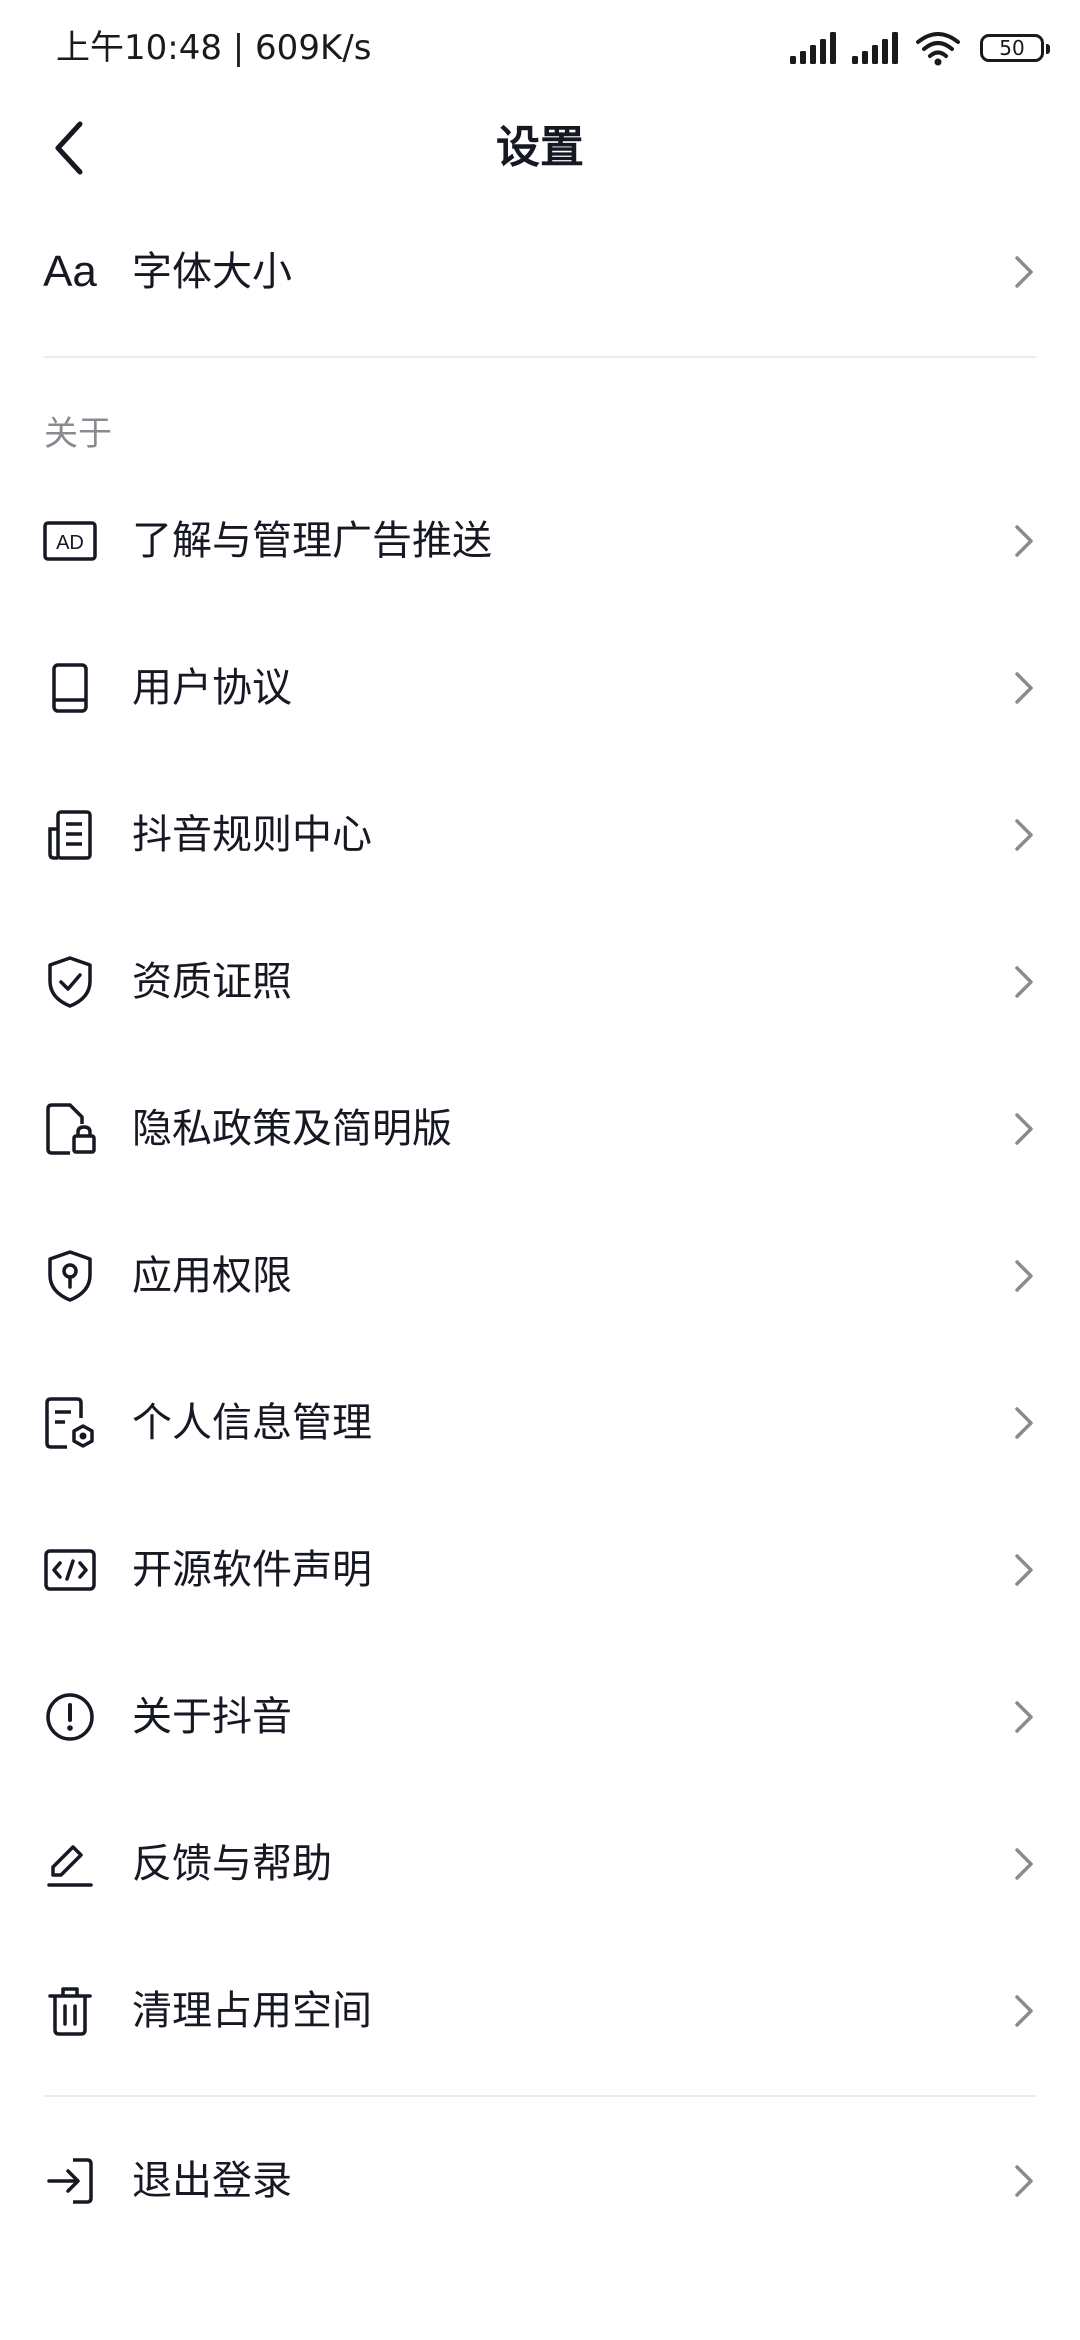  Describe the element at coordinates (70, 1570) in the screenshot. I see `code-icon` at that location.